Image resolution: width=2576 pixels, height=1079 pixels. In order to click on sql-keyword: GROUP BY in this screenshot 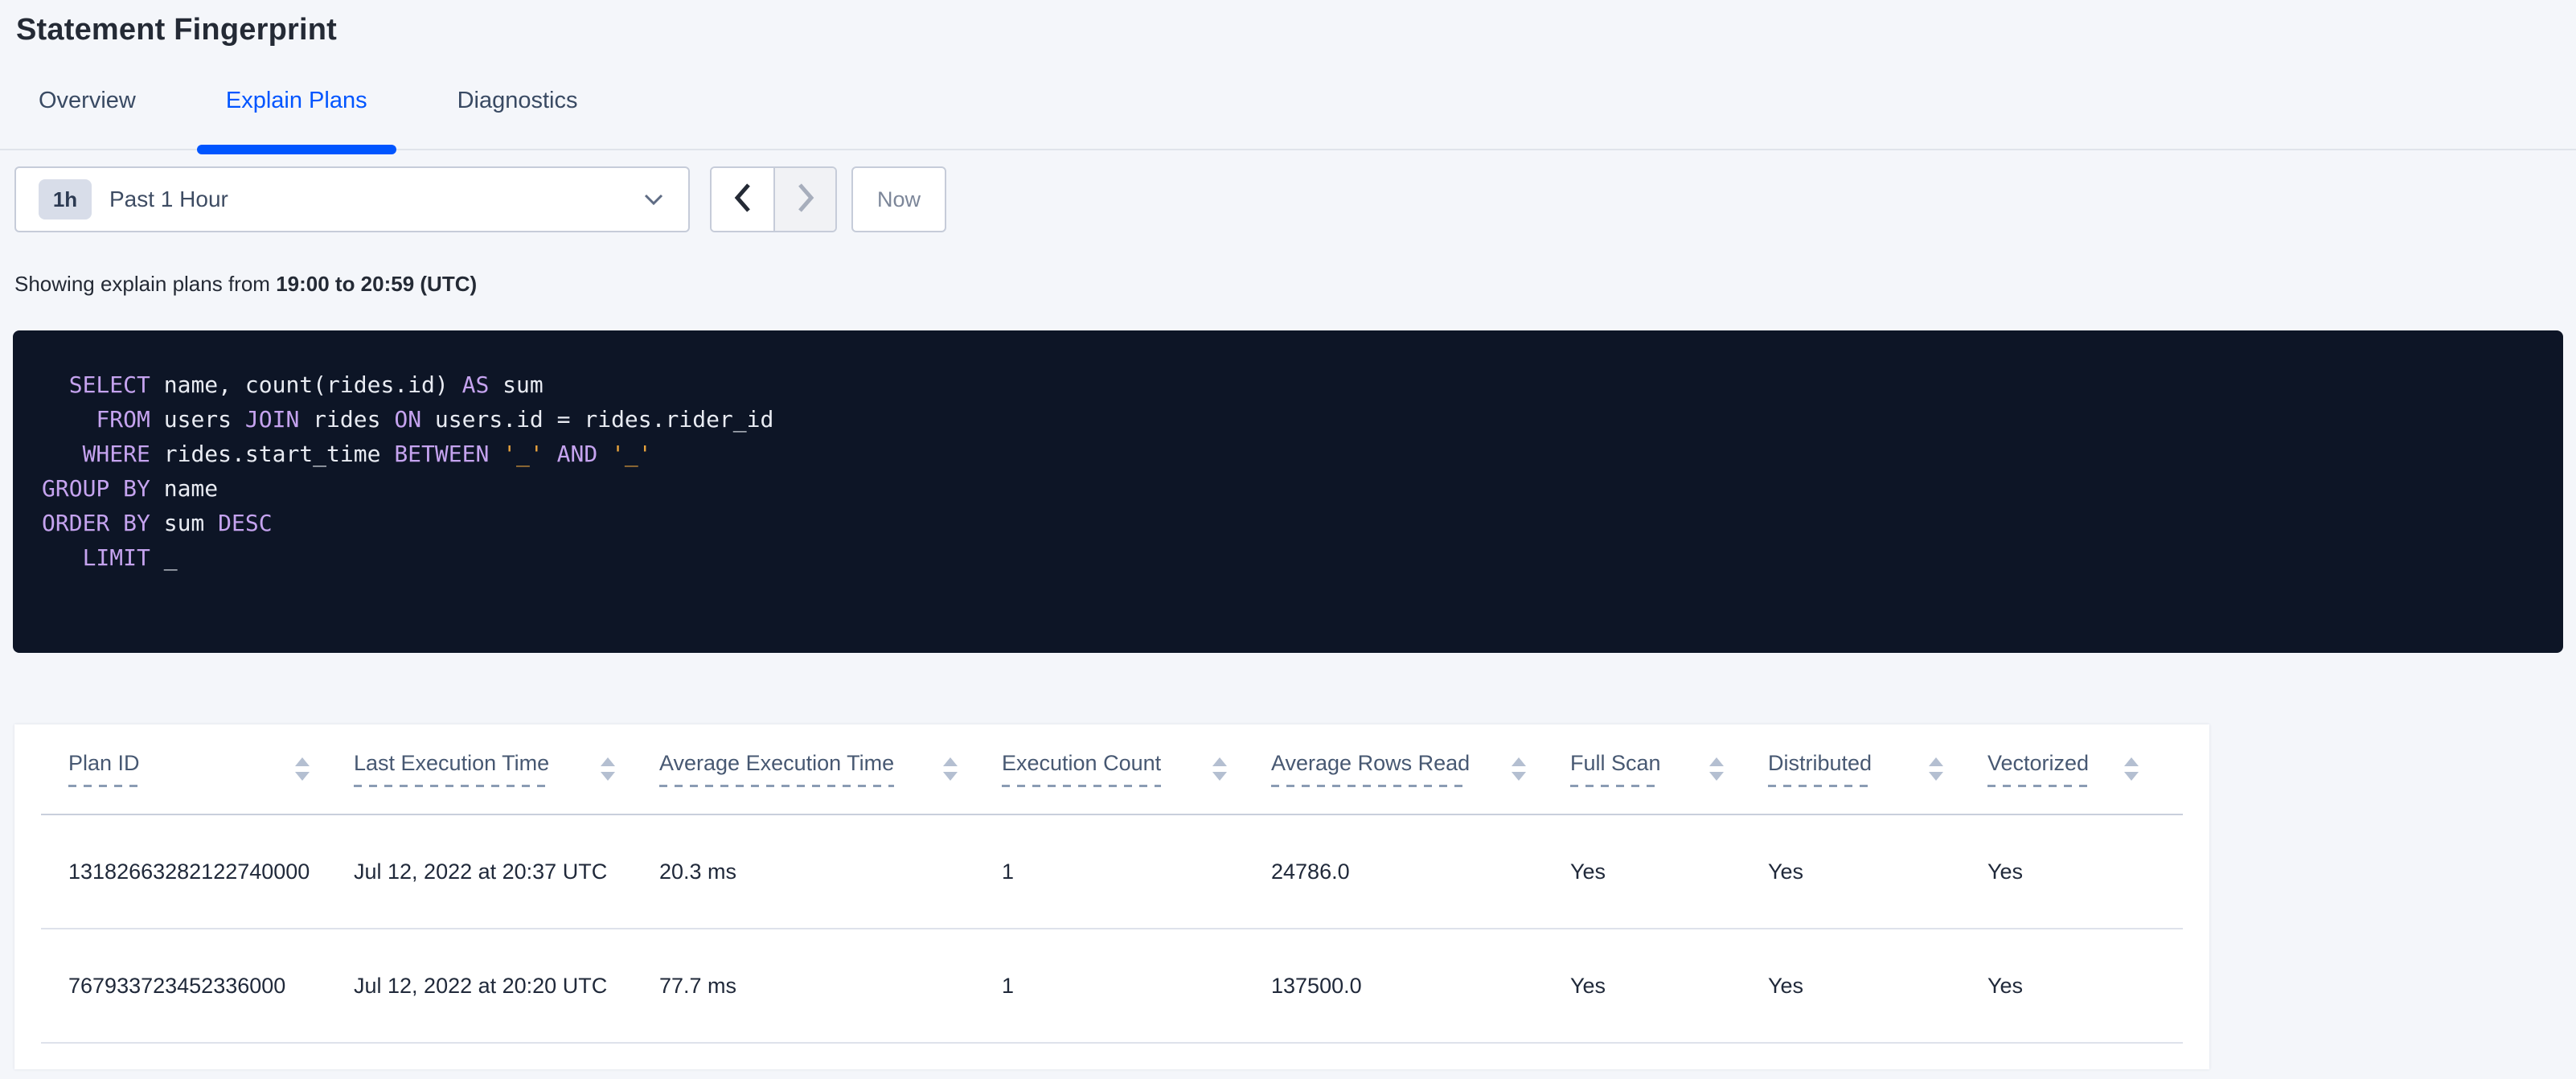, I will do `click(96, 488)`.